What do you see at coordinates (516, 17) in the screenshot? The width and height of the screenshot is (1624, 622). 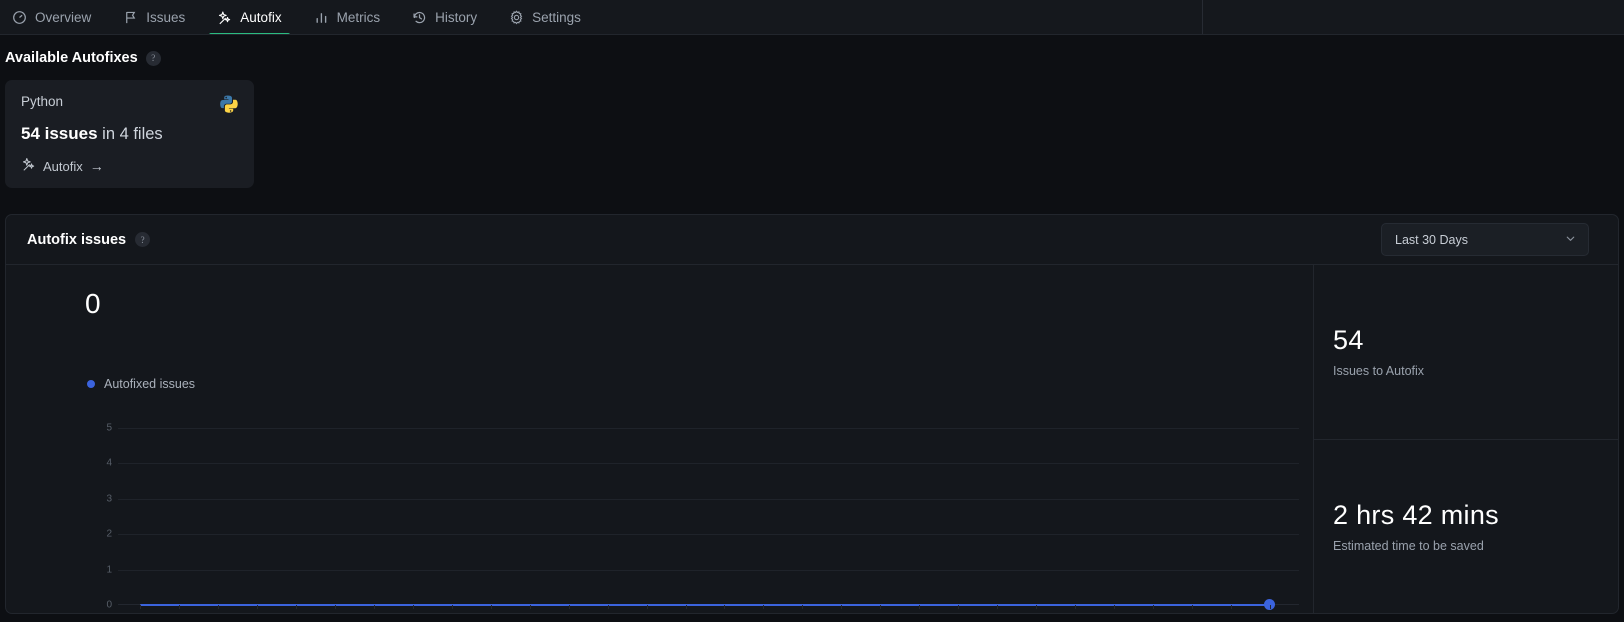 I see `gear-icon` at bounding box center [516, 17].